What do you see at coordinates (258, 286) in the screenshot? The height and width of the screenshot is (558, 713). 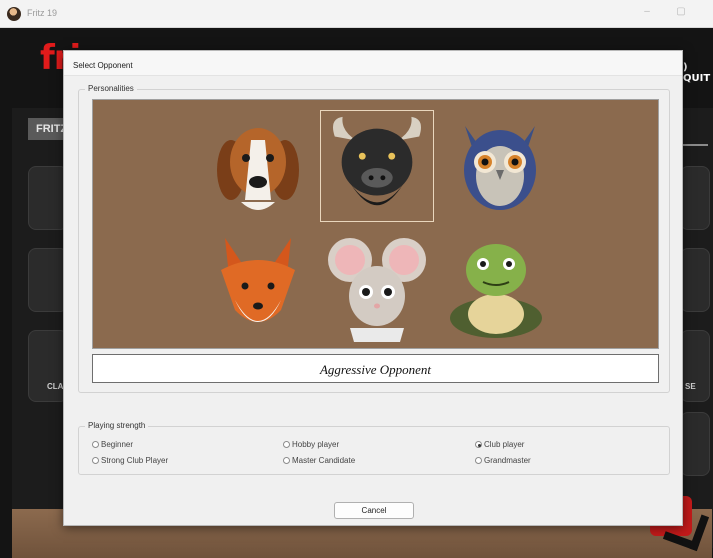 I see `fox-icon` at bounding box center [258, 286].